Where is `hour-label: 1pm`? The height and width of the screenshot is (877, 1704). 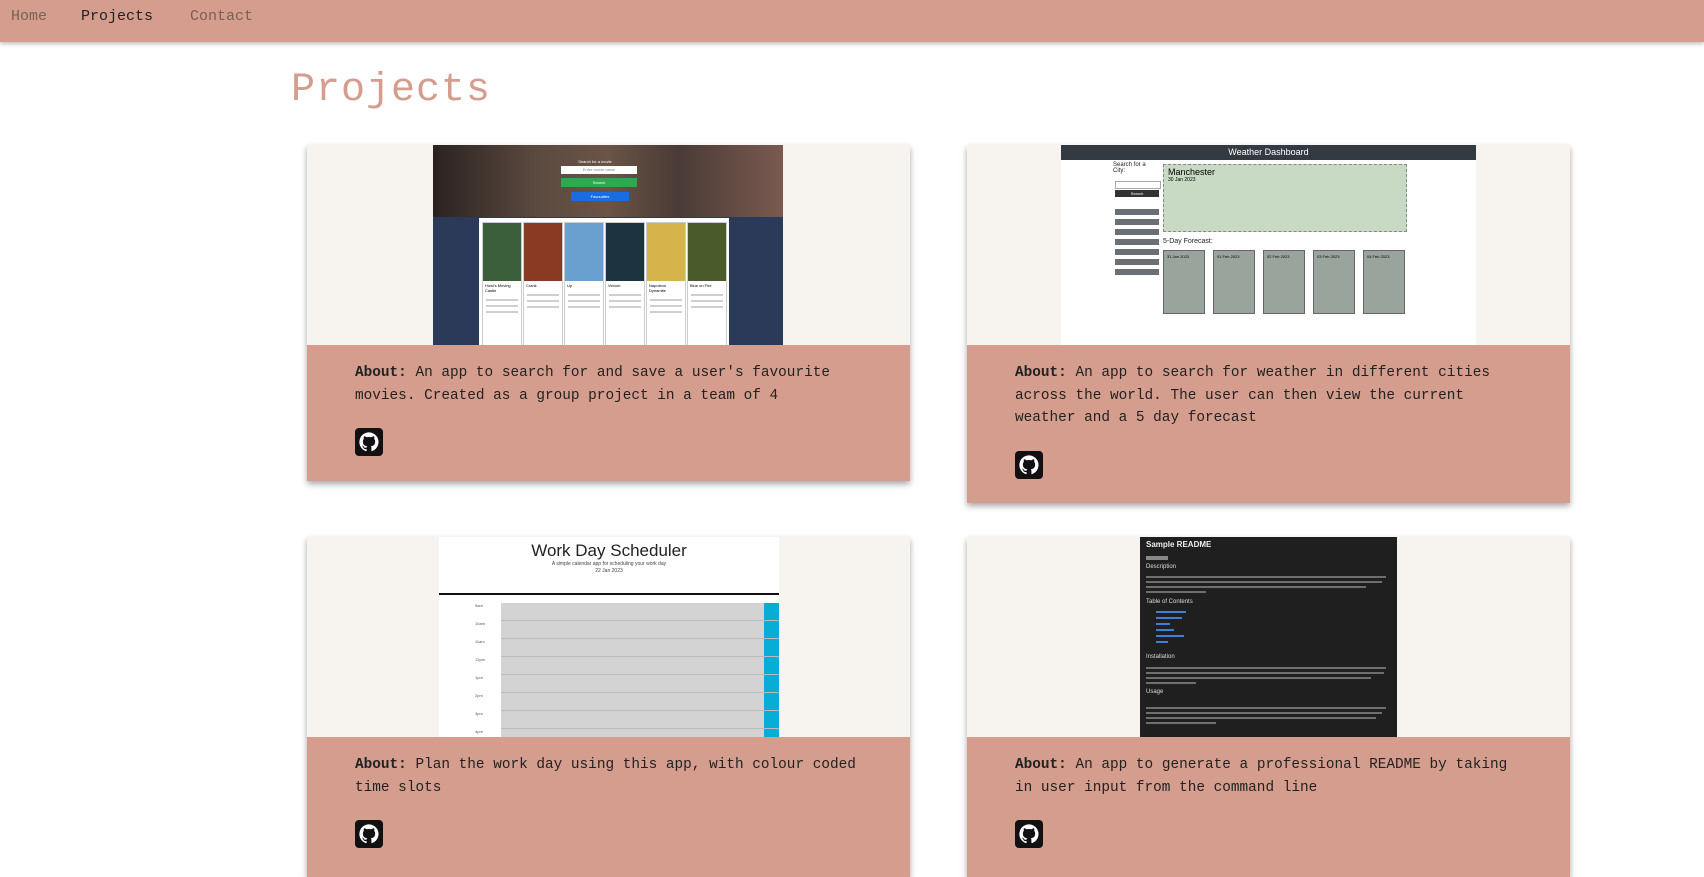 hour-label: 1pm is located at coordinates (479, 677).